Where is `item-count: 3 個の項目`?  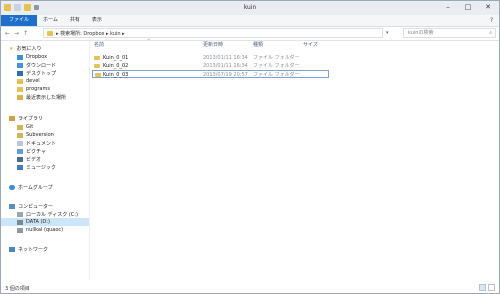 item-count: 3 個の項目 is located at coordinates (17, 289).